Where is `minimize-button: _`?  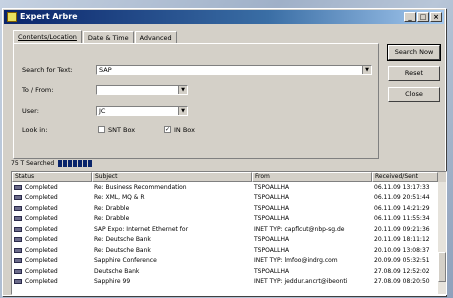 minimize-button: _ is located at coordinates (410, 17).